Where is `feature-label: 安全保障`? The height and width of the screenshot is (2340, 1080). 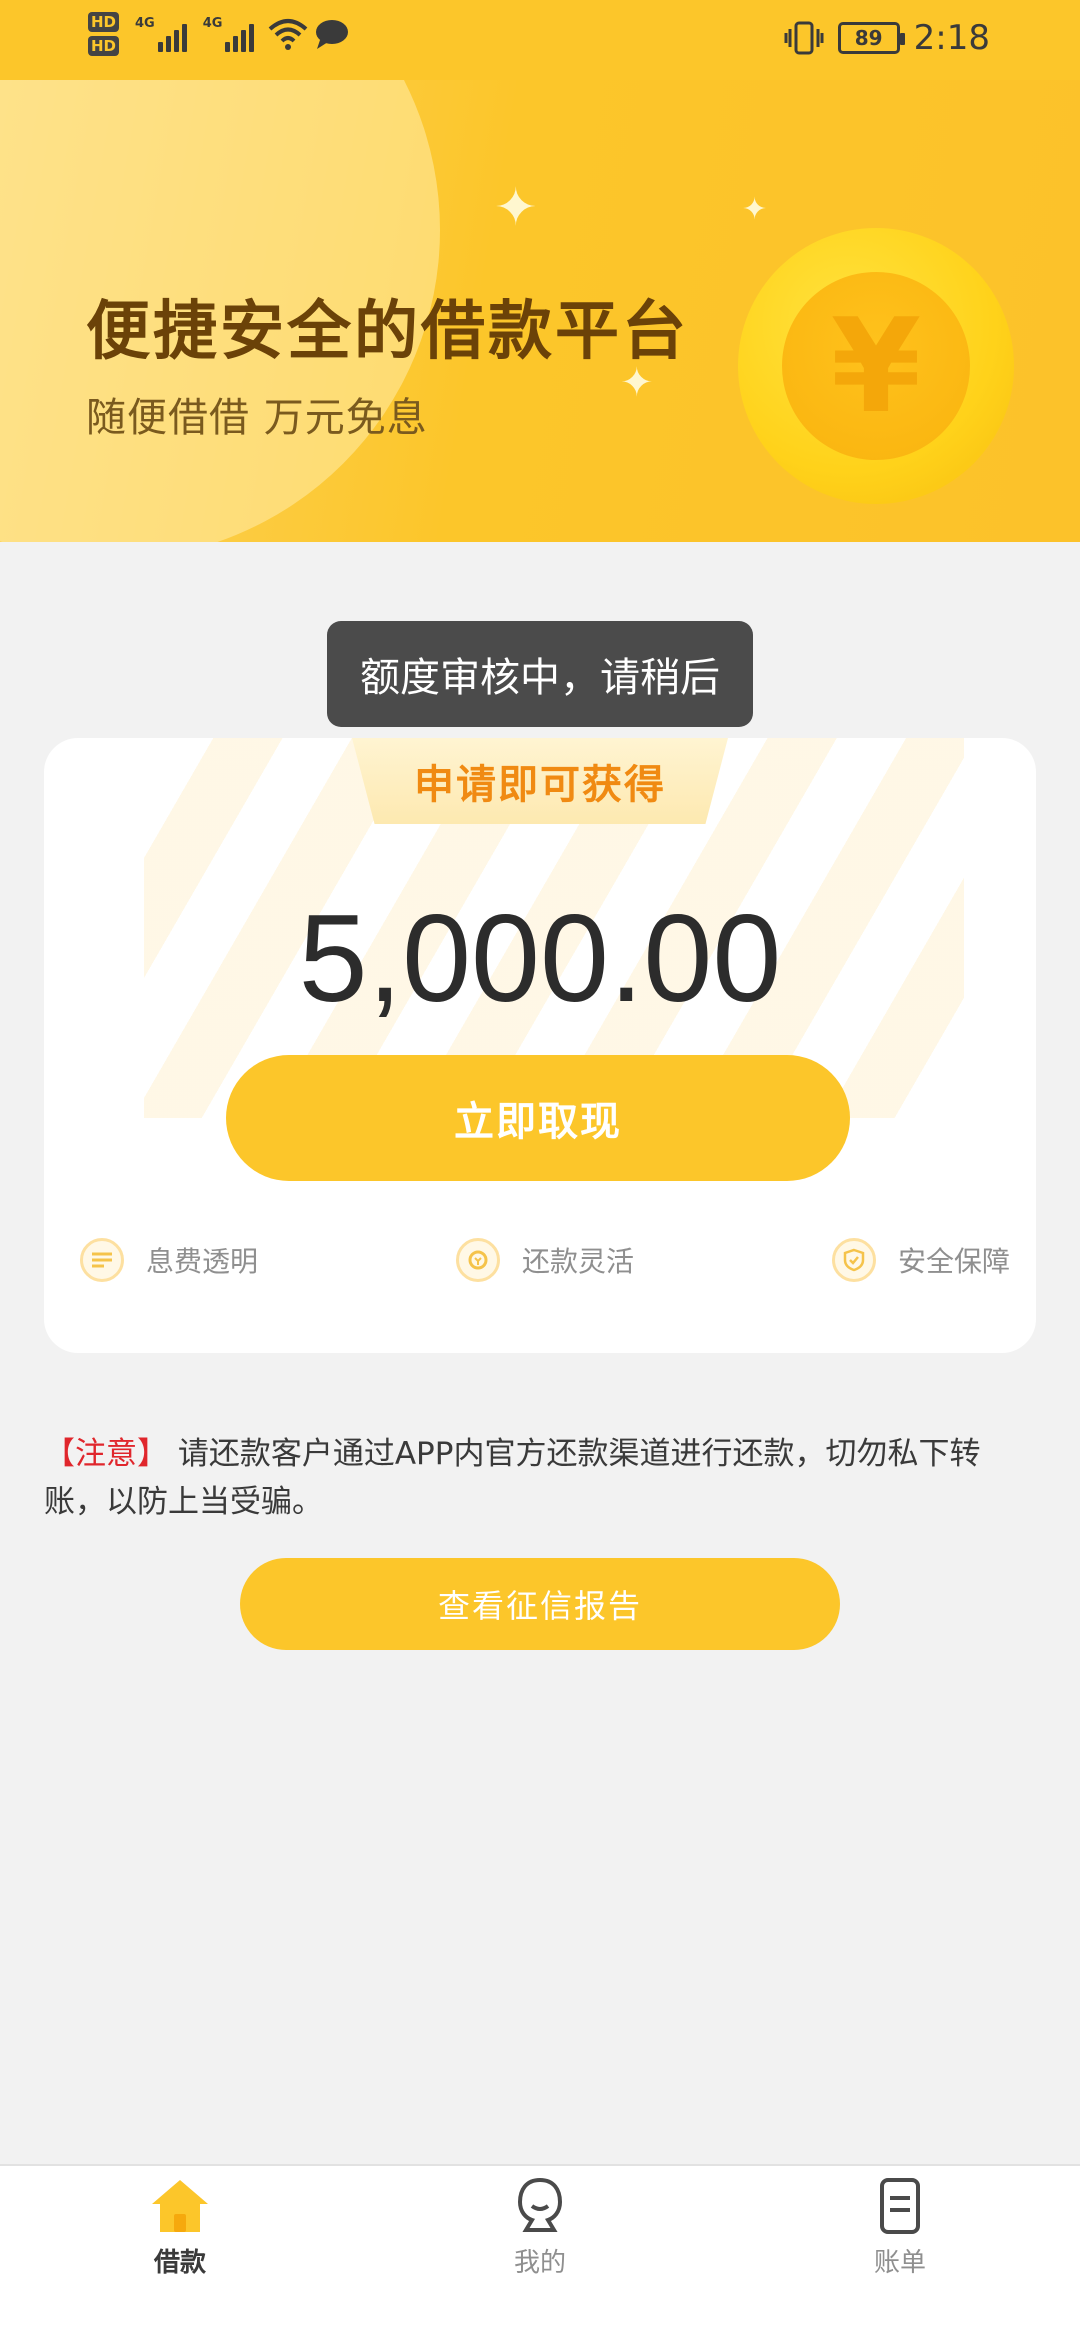
feature-label: 安全保障 is located at coordinates (953, 1261).